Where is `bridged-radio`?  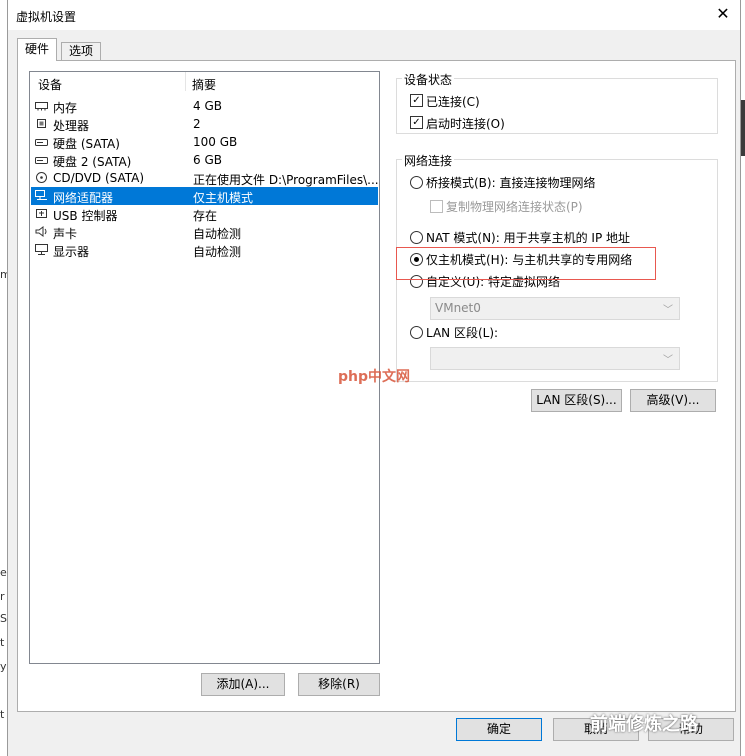
bridged-radio is located at coordinates (416, 182).